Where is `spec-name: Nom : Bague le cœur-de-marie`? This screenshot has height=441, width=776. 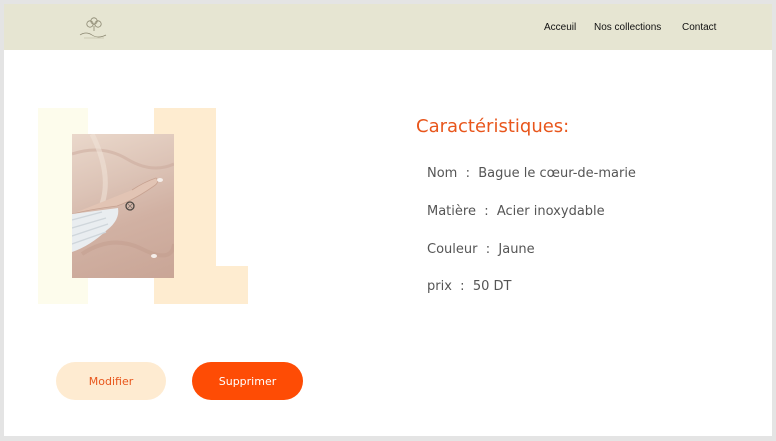 spec-name: Nom : Bague le cœur-de-marie is located at coordinates (531, 173).